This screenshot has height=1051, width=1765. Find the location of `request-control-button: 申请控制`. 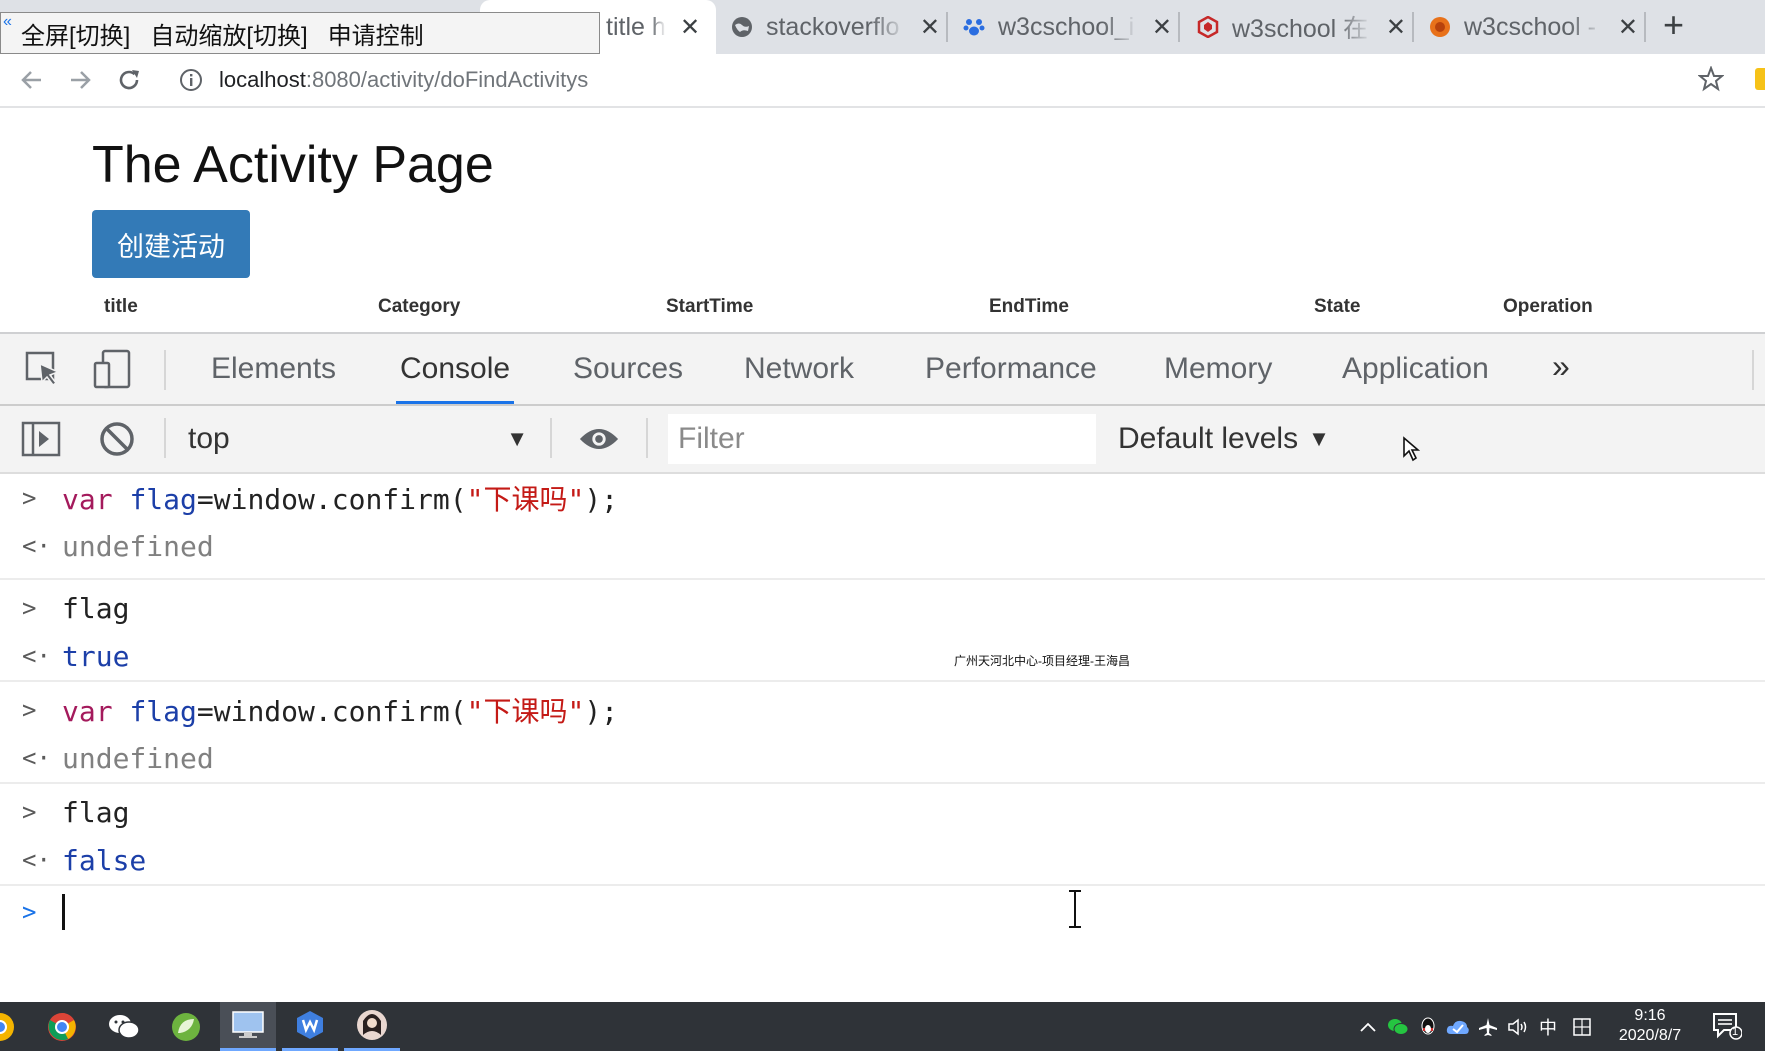

request-control-button: 申请控制 is located at coordinates (376, 33).